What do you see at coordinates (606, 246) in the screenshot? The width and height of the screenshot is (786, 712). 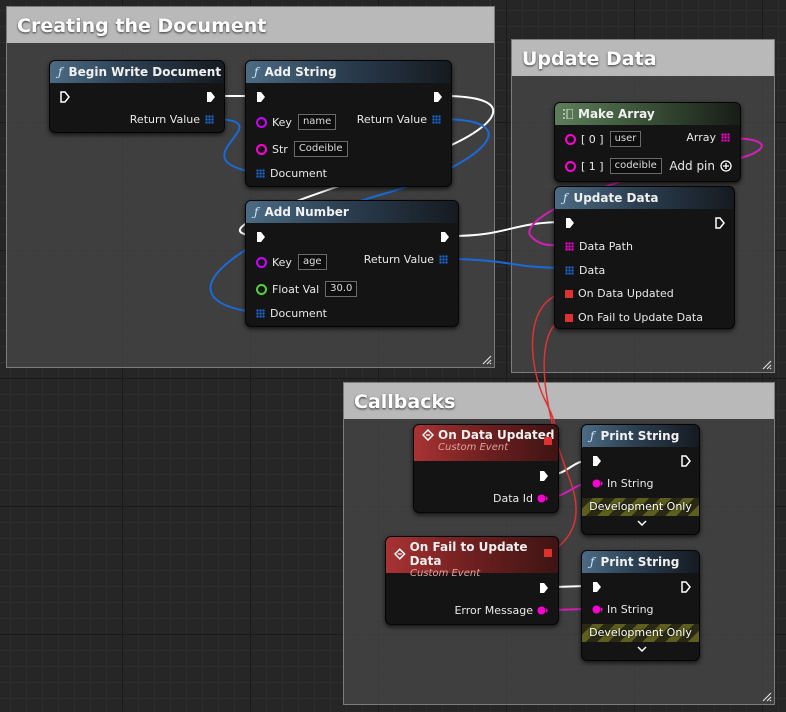 I see `pin-label: Data Path` at bounding box center [606, 246].